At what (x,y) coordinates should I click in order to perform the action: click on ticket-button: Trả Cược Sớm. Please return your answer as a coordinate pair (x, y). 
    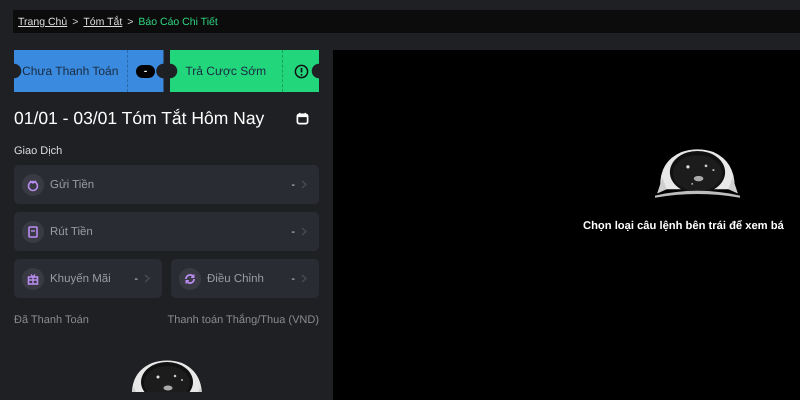
    Looking at the image, I should click on (244, 71).